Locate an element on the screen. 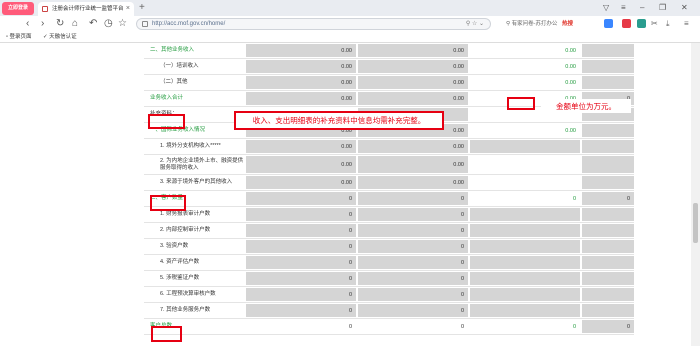  table-row: 1. 境外分支机构收入***** 0.00 0.00 is located at coordinates (389, 147).